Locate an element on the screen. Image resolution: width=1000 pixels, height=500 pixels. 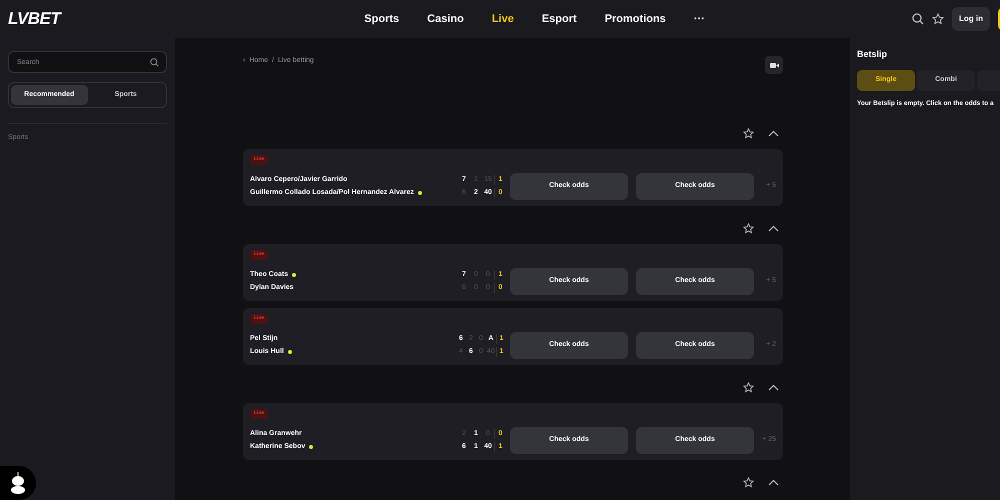
login-button: Log in is located at coordinates (971, 19).